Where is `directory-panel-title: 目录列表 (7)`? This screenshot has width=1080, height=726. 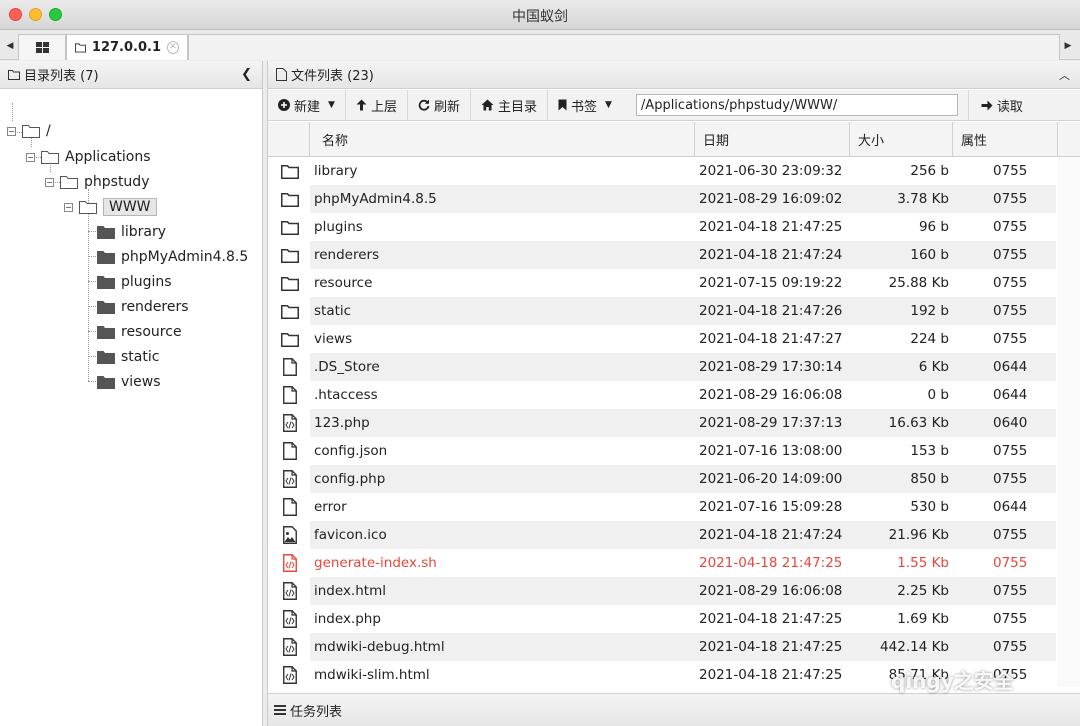
directory-panel-title: 目录列表 (7) is located at coordinates (61, 76).